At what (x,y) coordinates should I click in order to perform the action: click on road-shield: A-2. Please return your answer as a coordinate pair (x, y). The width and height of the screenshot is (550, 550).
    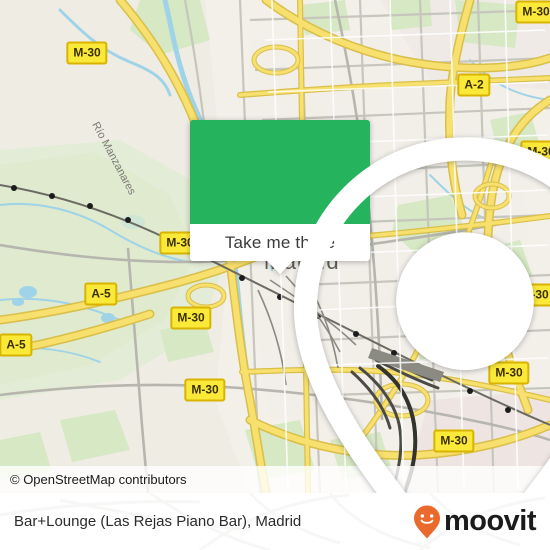
    Looking at the image, I should click on (474, 85).